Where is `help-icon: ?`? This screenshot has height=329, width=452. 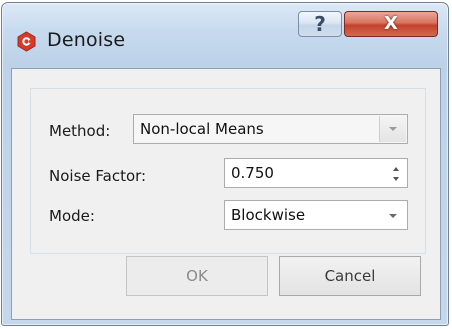
help-icon: ? is located at coordinates (320, 24).